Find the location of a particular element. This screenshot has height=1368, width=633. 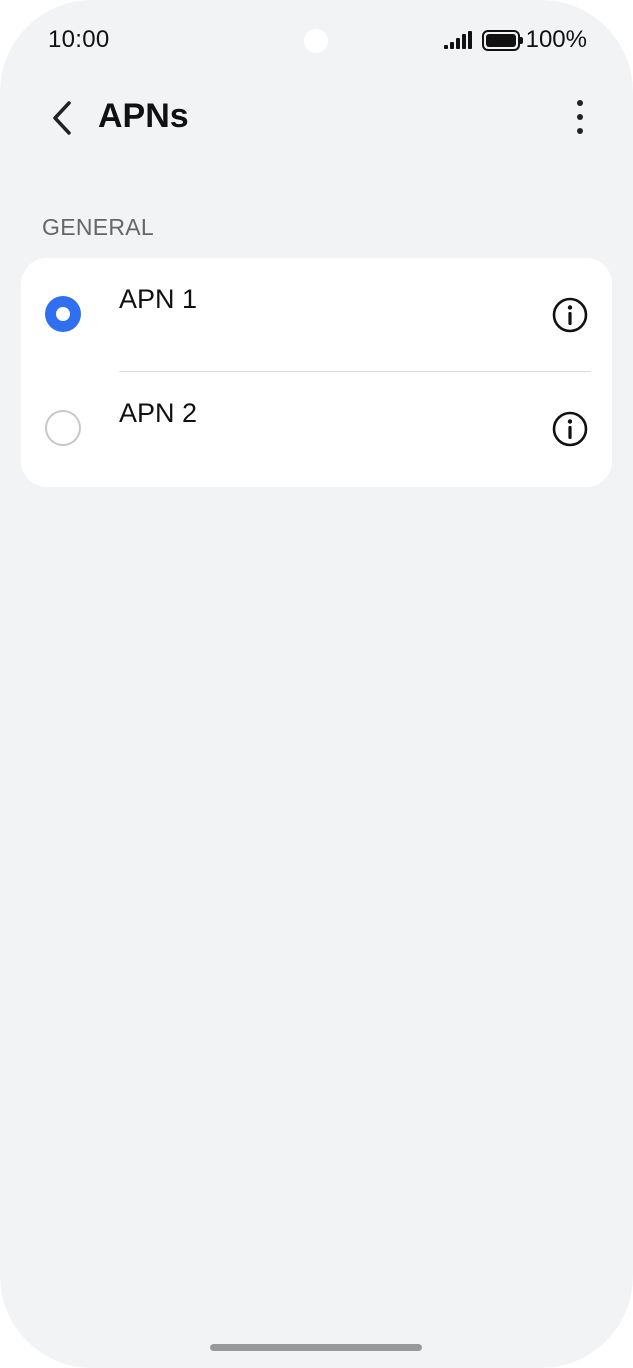

status-indicators: 100% is located at coordinates (515, 40).